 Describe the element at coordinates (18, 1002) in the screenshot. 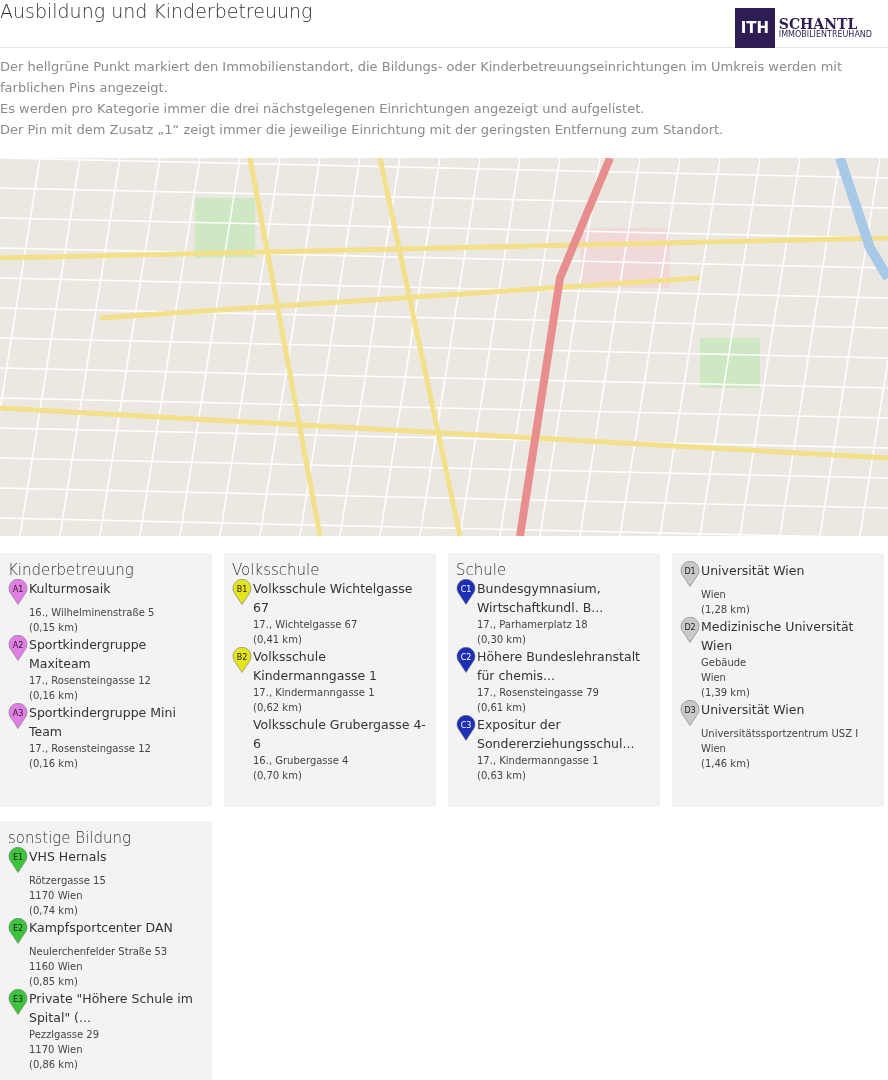

I see `map-pin-icon: E3` at that location.